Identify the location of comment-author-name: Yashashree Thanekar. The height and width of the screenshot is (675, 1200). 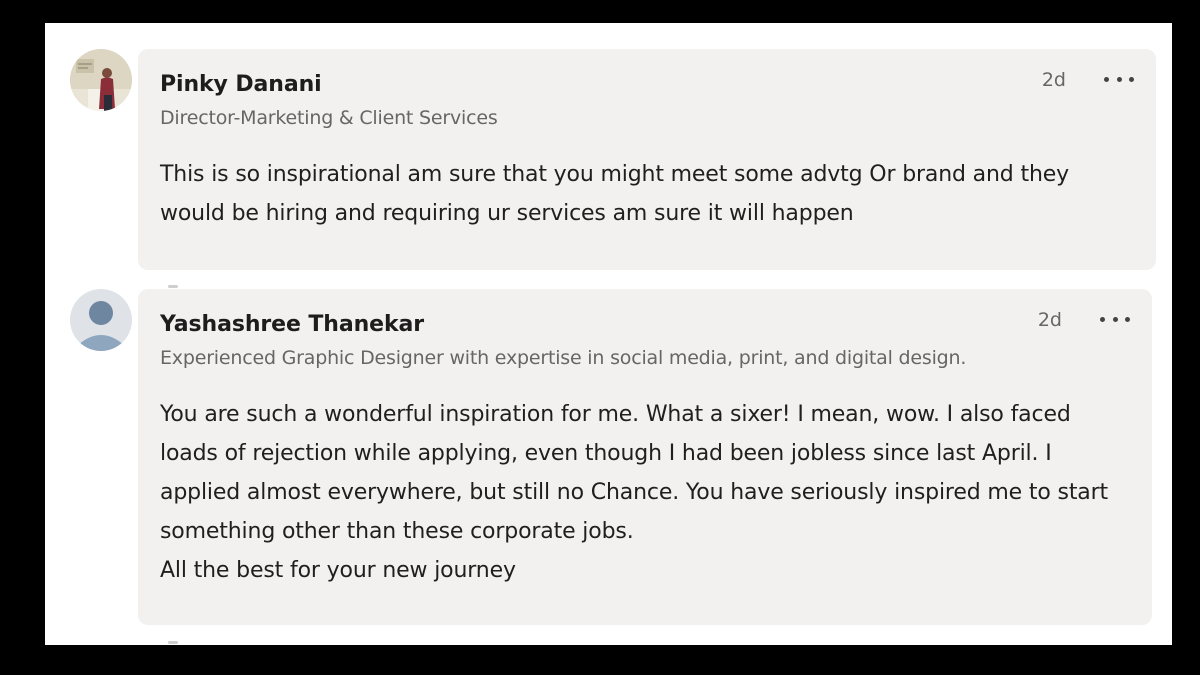
(292, 324).